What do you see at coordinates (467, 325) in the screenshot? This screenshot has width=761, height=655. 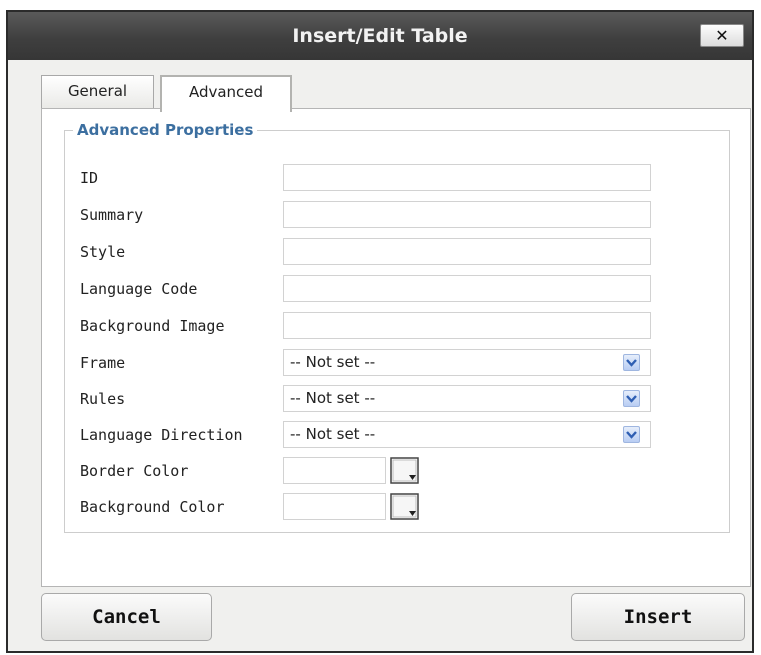 I see `background-image-input` at bounding box center [467, 325].